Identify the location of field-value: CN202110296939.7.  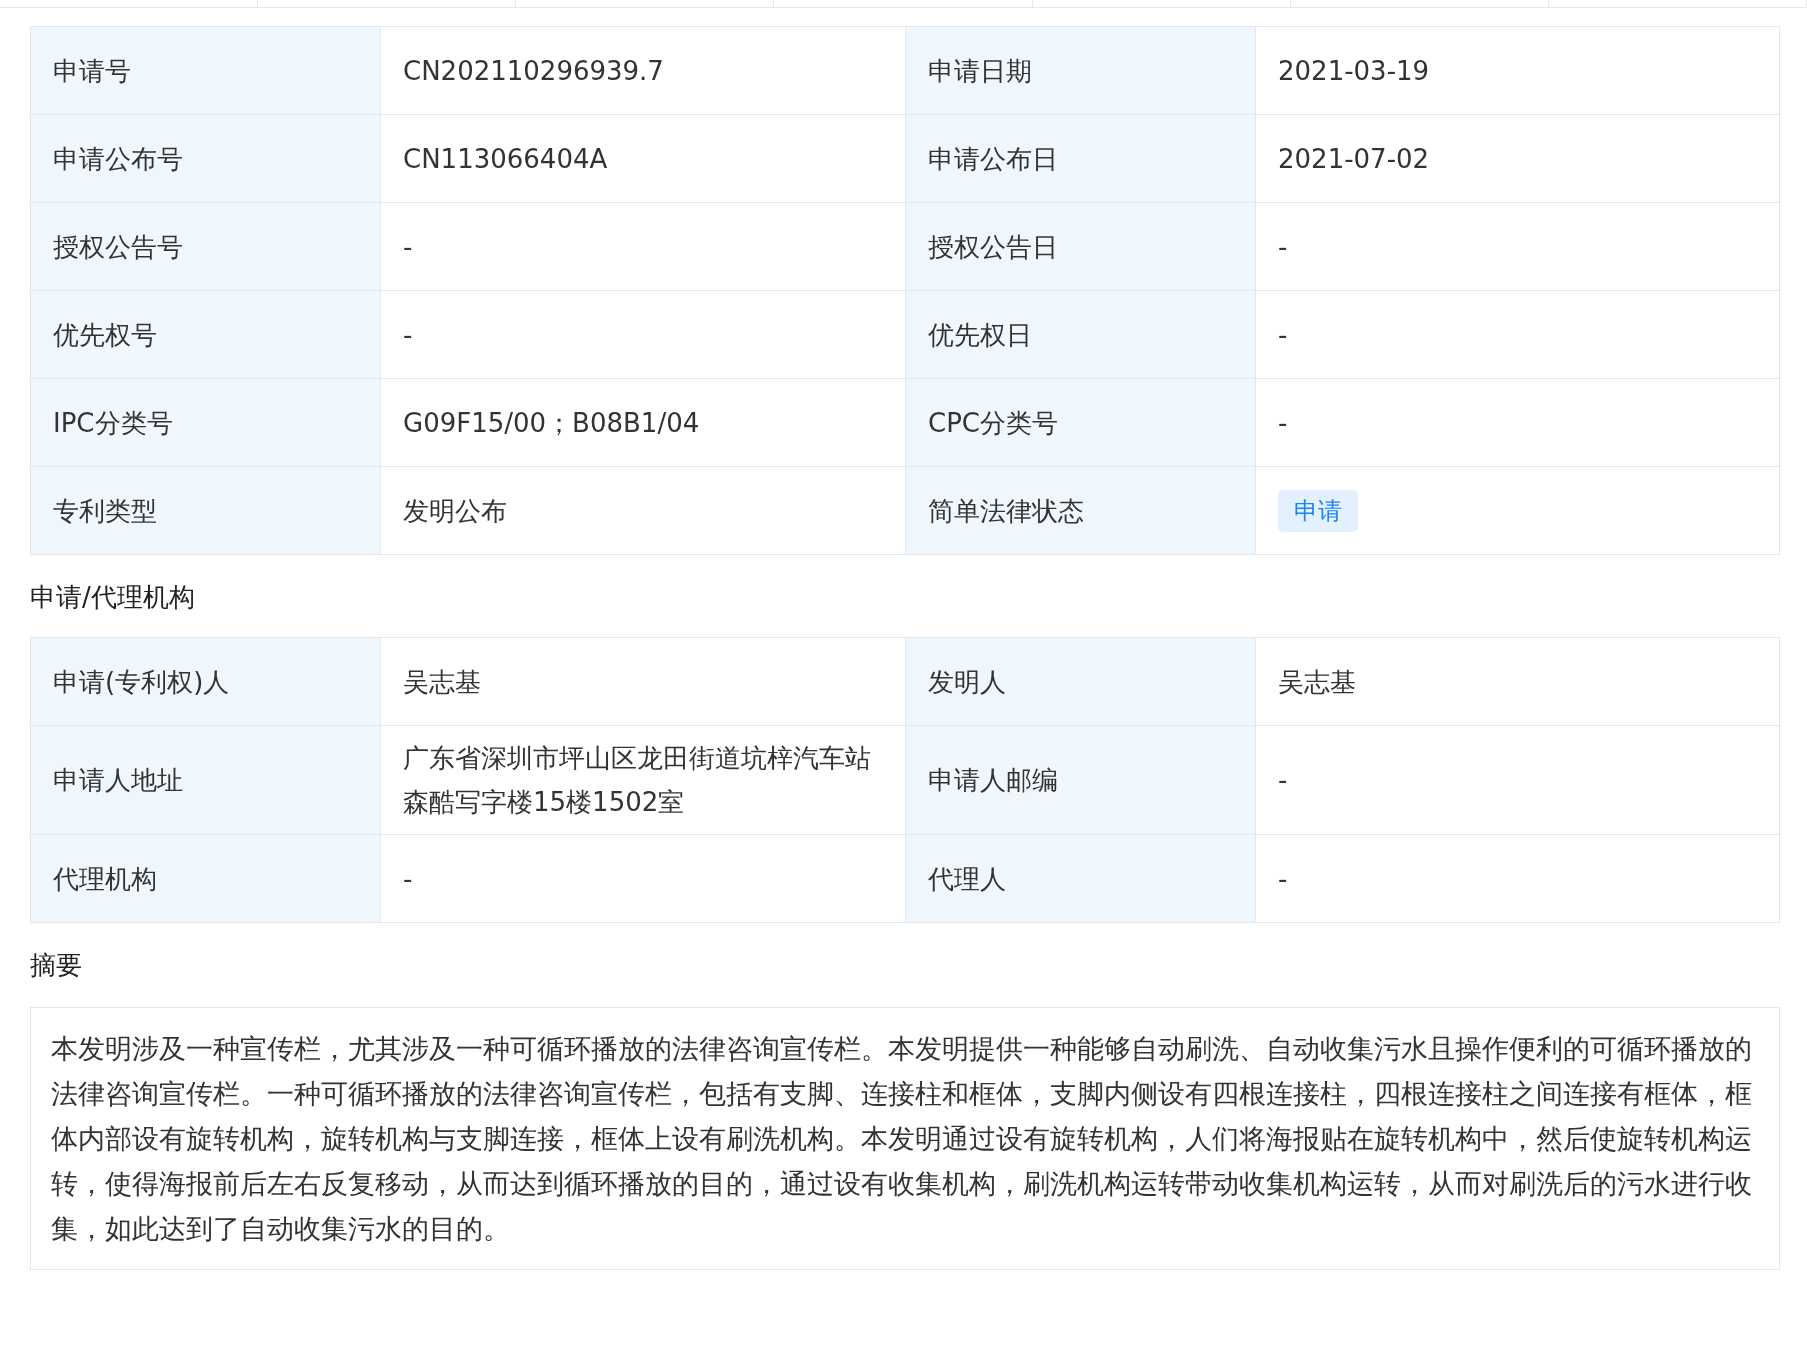
(643, 71).